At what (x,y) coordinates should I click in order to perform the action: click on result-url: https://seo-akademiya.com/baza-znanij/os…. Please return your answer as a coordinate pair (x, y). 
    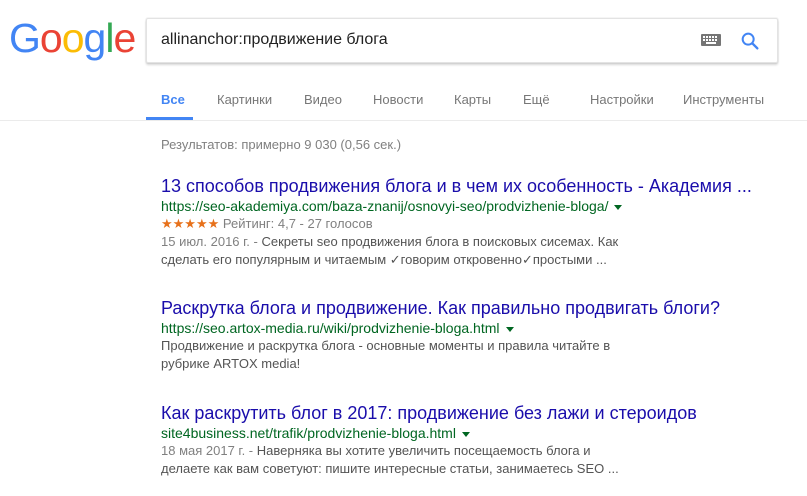
    Looking at the image, I should click on (471, 206).